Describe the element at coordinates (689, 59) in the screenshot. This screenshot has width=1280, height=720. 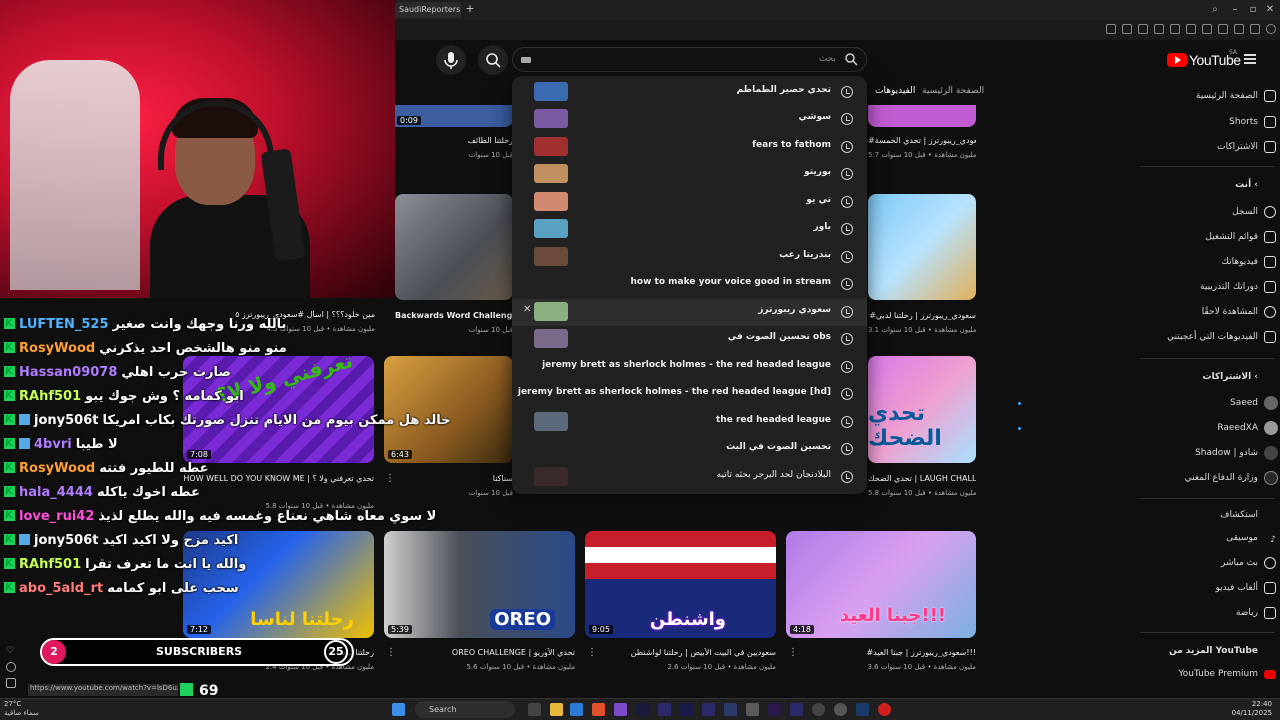
I see `search-input: بحث` at that location.